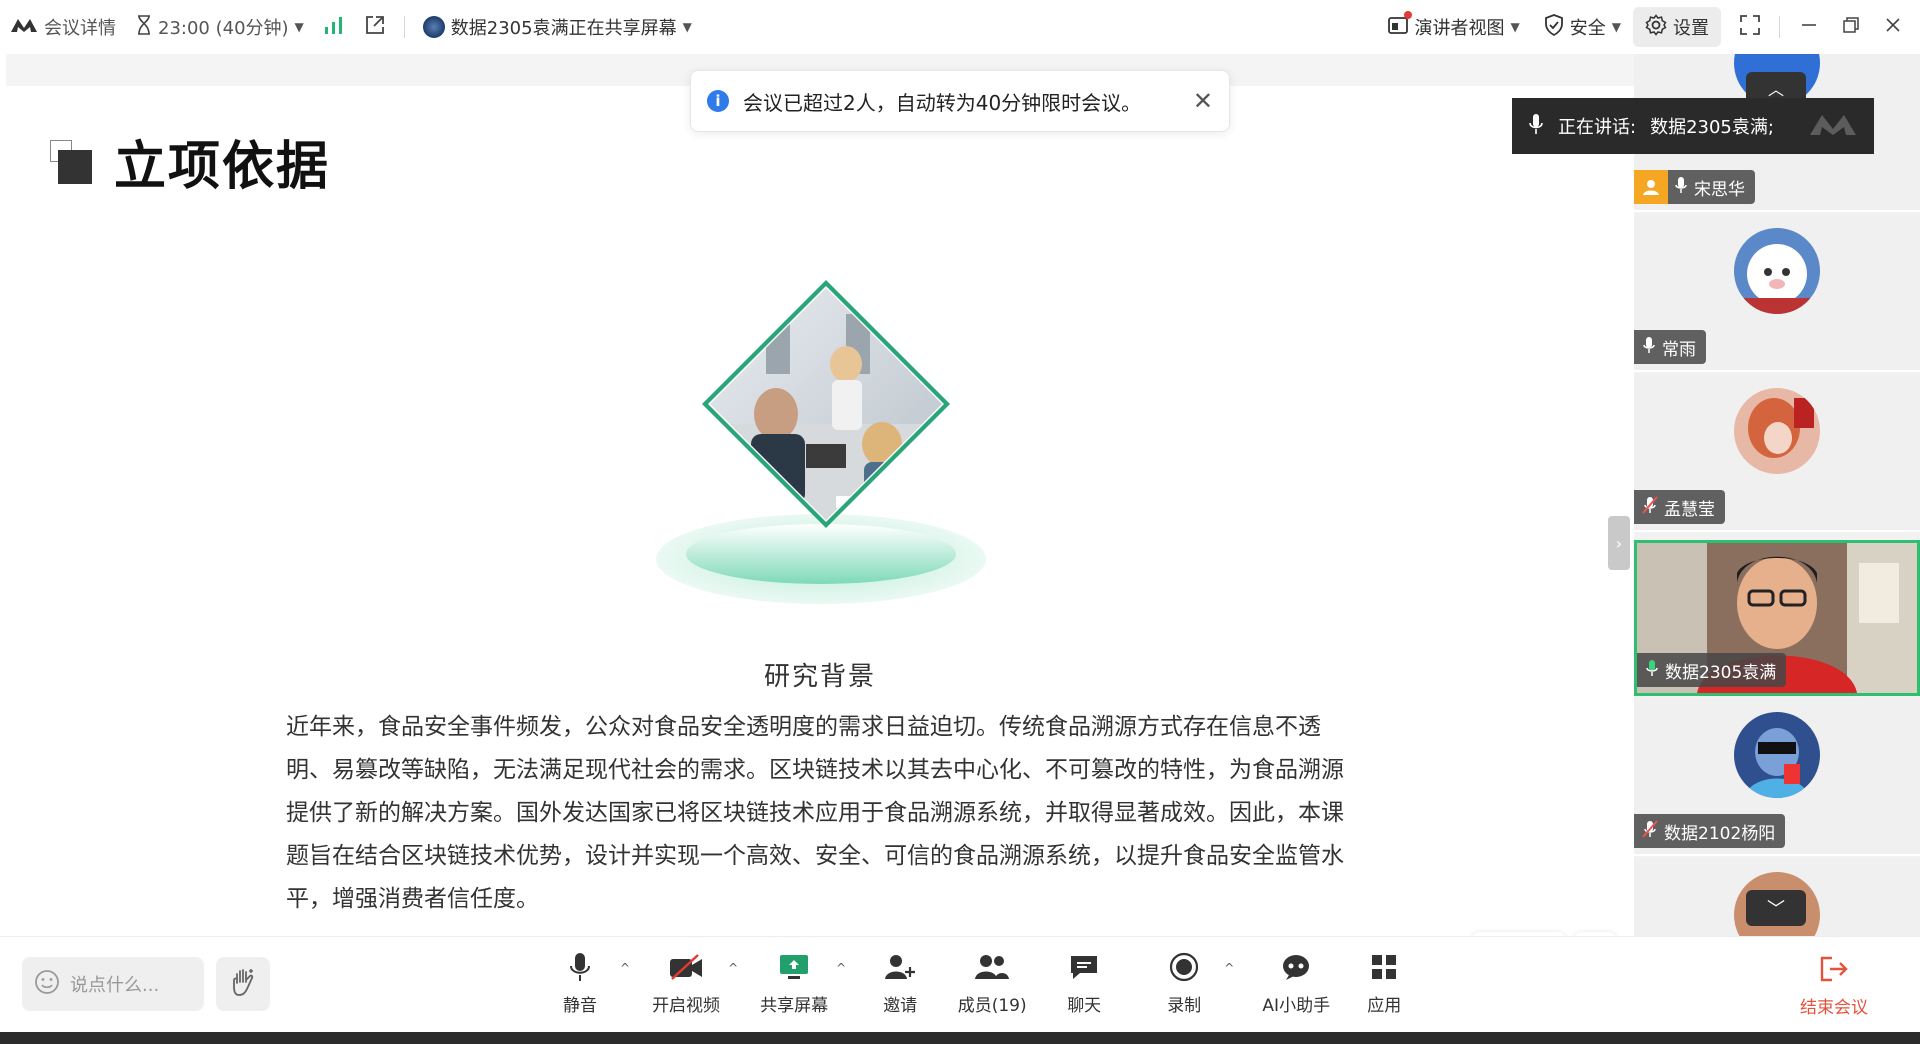  I want to click on panel-collapse-handle: ›, so click(1619, 543).